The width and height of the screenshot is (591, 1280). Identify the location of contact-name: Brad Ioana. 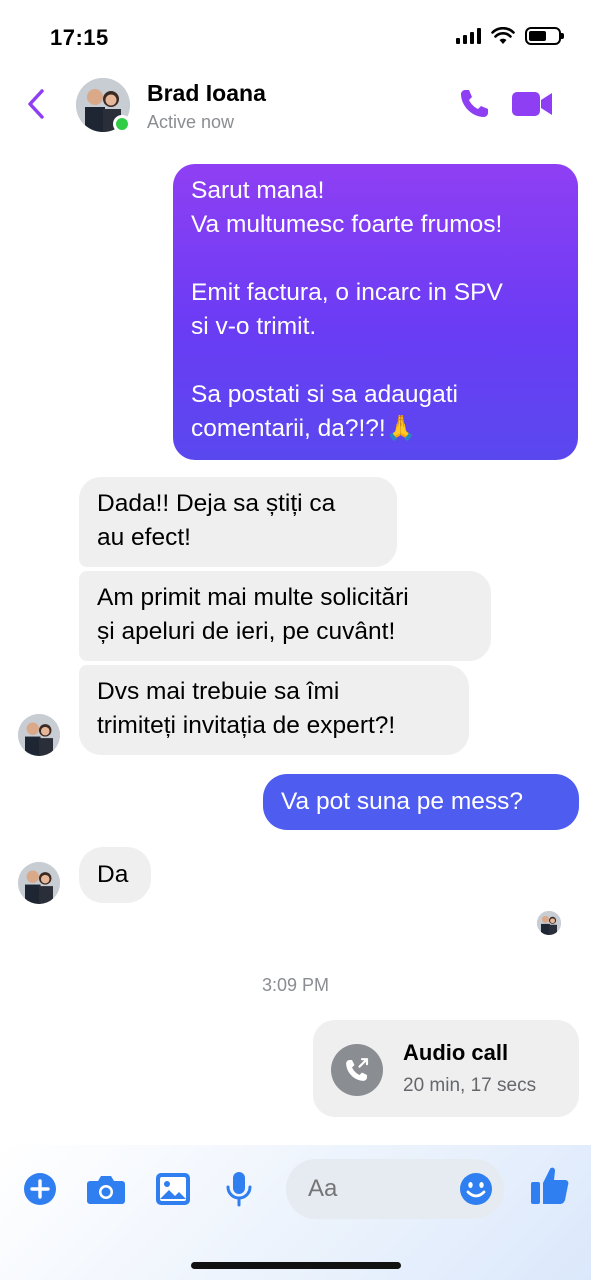
(206, 93).